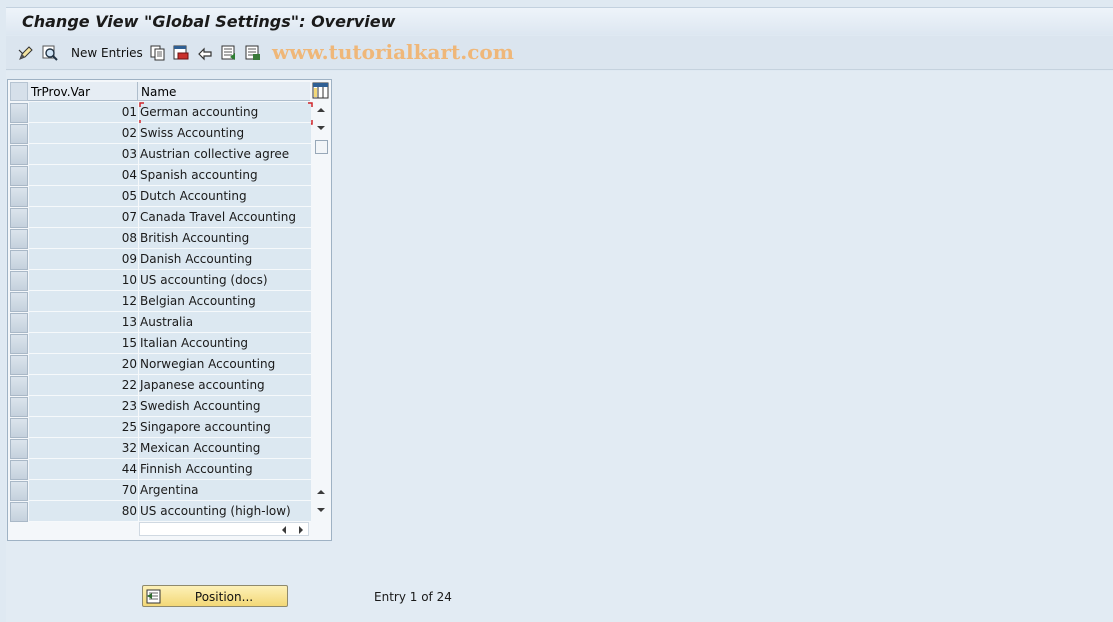 This screenshot has height=622, width=1113. What do you see at coordinates (225, 301) in the screenshot?
I see `name-cell: Belgian Accounting` at bounding box center [225, 301].